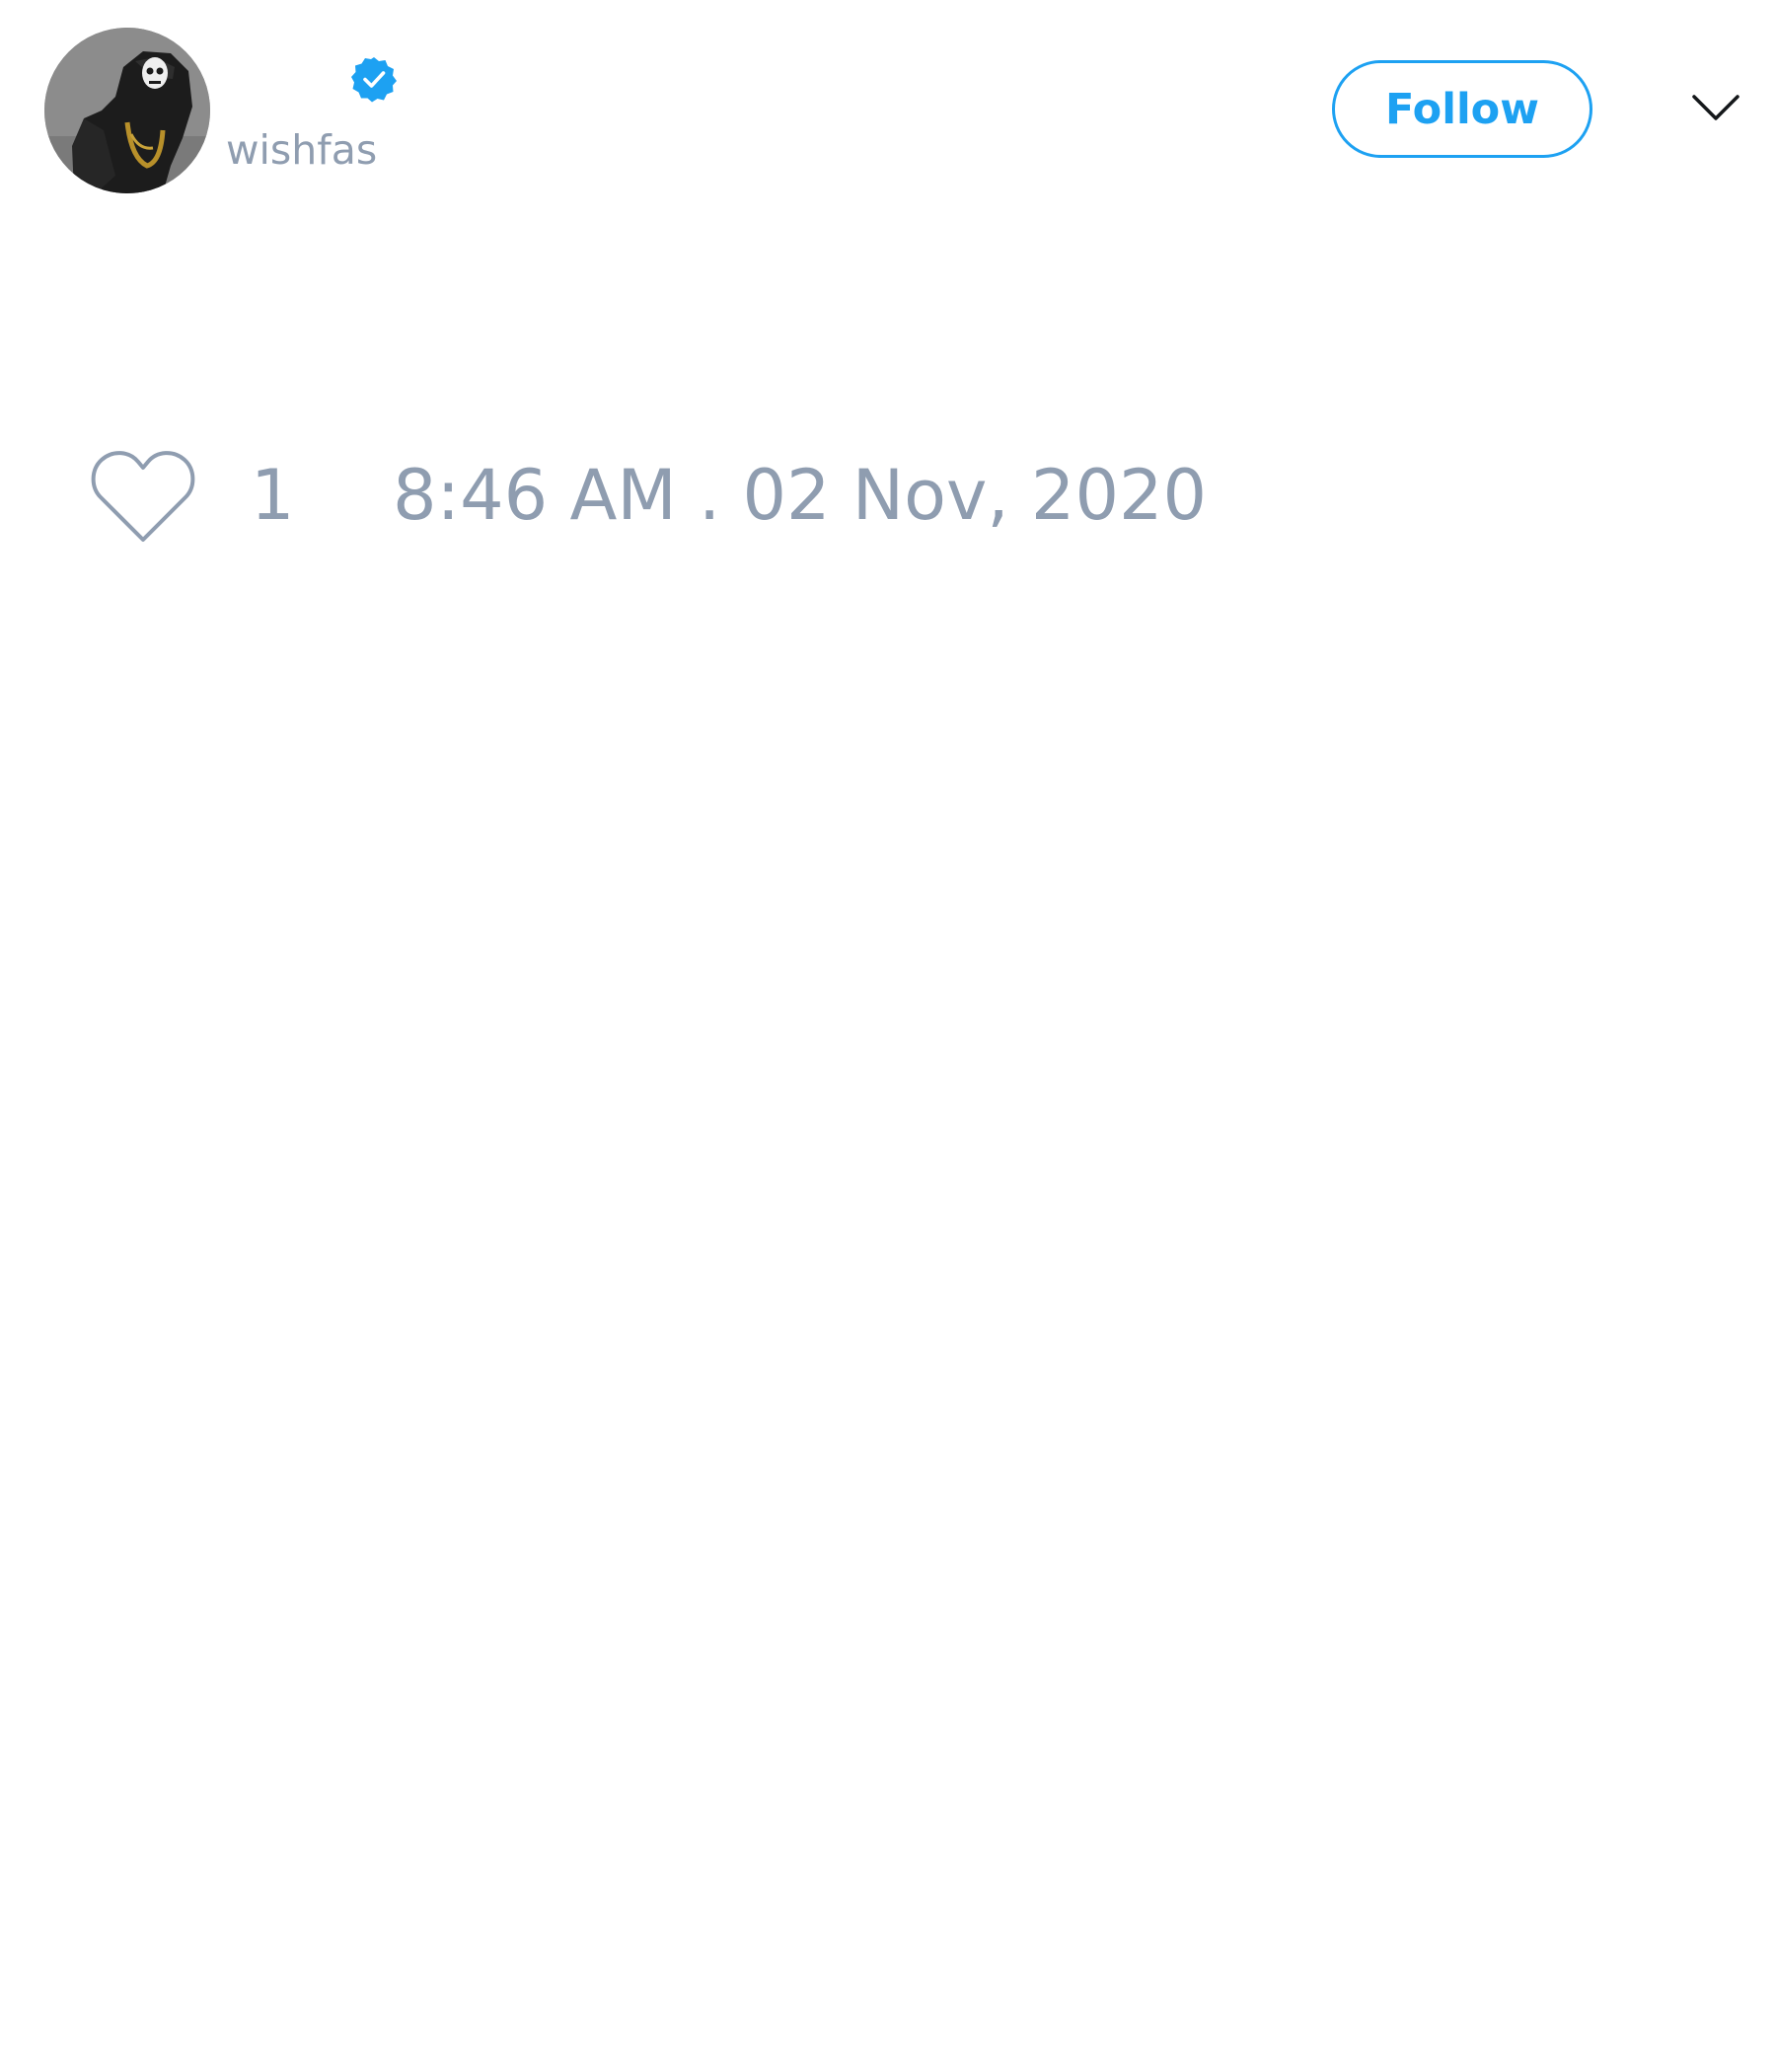  I want to click on like-count: 1, so click(273, 496).